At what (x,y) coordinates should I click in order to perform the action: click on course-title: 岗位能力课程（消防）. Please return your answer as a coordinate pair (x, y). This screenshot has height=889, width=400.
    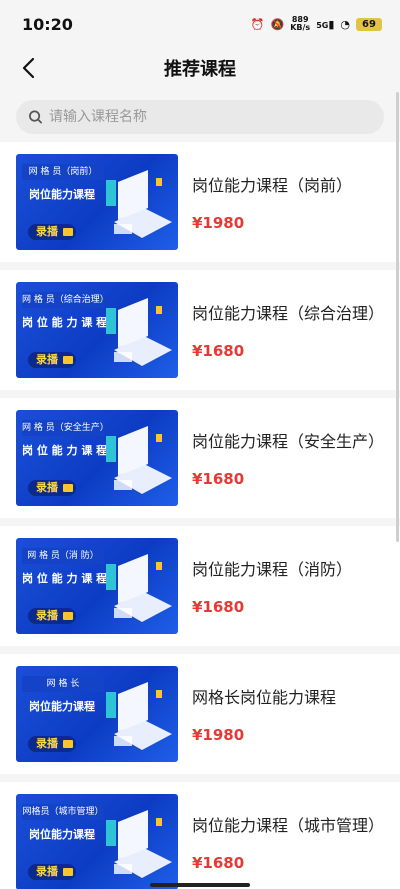
    Looking at the image, I should click on (272, 569).